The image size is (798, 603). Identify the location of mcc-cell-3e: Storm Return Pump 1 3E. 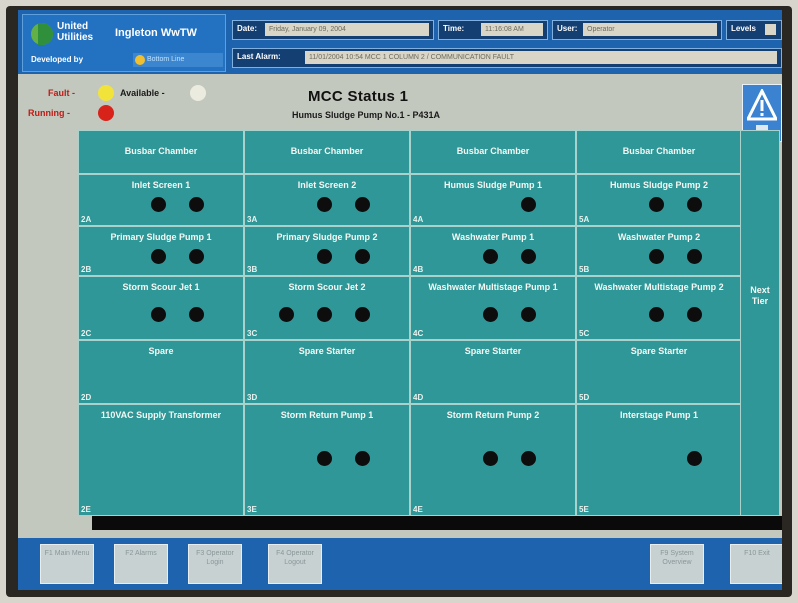
(327, 460).